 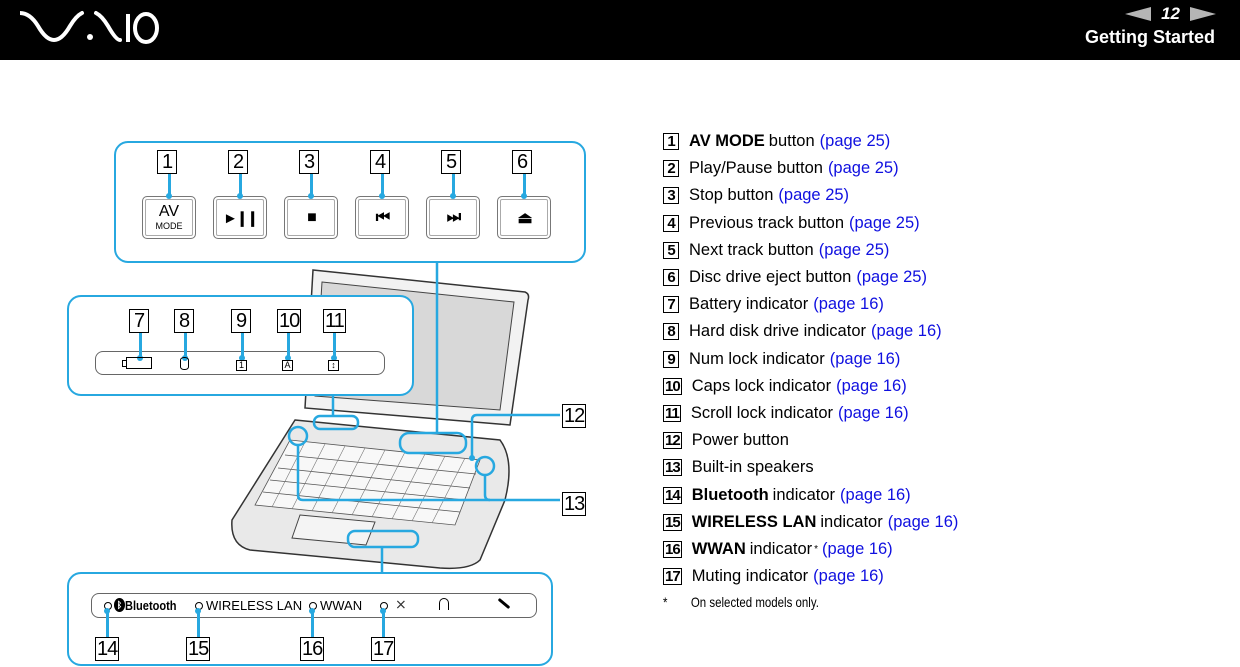 I want to click on footnote: * On selected models only., so click(x=741, y=602).